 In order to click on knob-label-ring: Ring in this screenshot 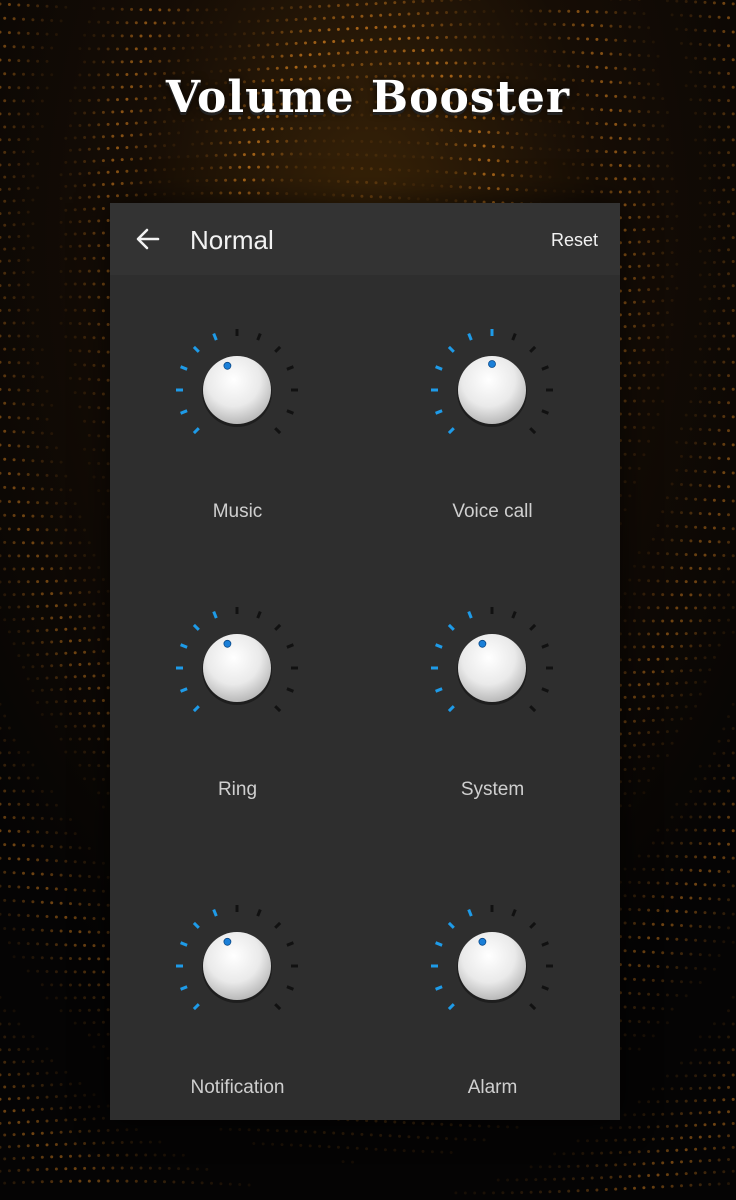, I will do `click(237, 789)`.